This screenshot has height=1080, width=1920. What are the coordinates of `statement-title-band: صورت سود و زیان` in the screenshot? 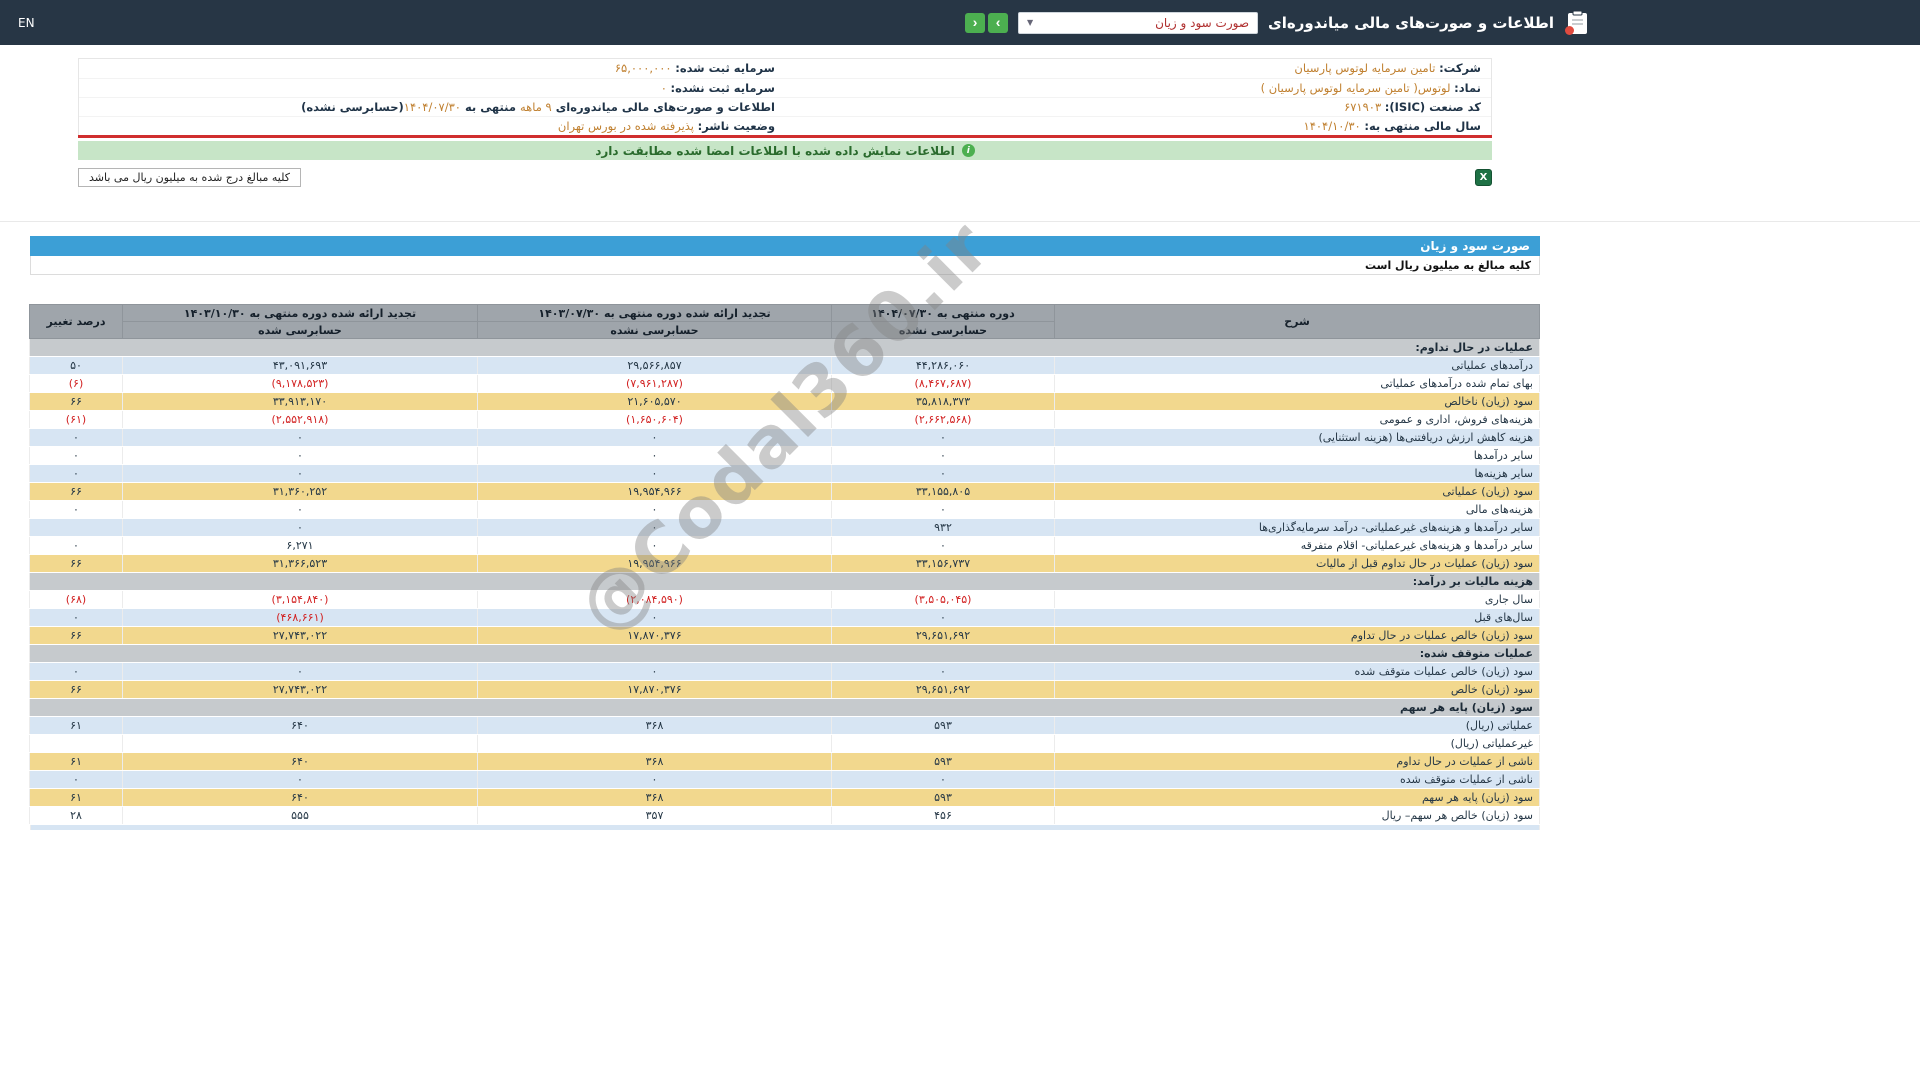 It's located at (785, 246).